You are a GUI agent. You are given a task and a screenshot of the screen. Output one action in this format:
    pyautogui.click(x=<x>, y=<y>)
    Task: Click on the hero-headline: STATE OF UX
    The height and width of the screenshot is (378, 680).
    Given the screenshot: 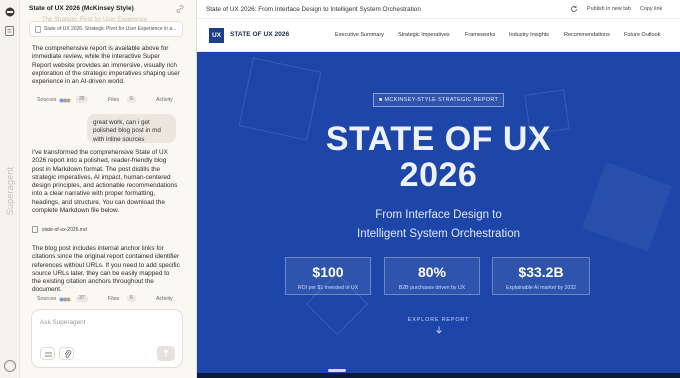 What is the action you would take?
    pyautogui.click(x=438, y=139)
    